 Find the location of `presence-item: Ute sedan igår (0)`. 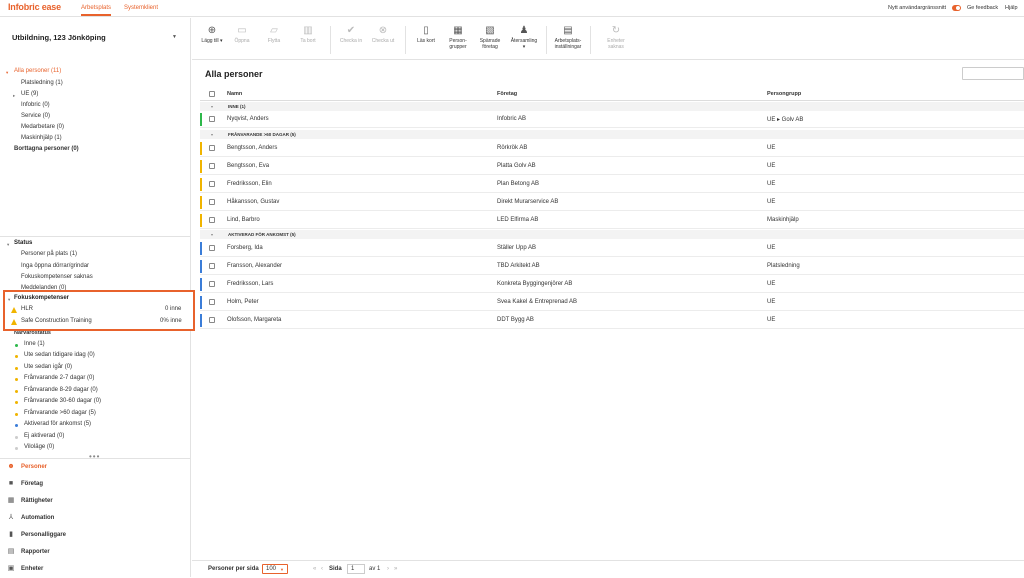

presence-item: Ute sedan igår (0) is located at coordinates (48, 367).